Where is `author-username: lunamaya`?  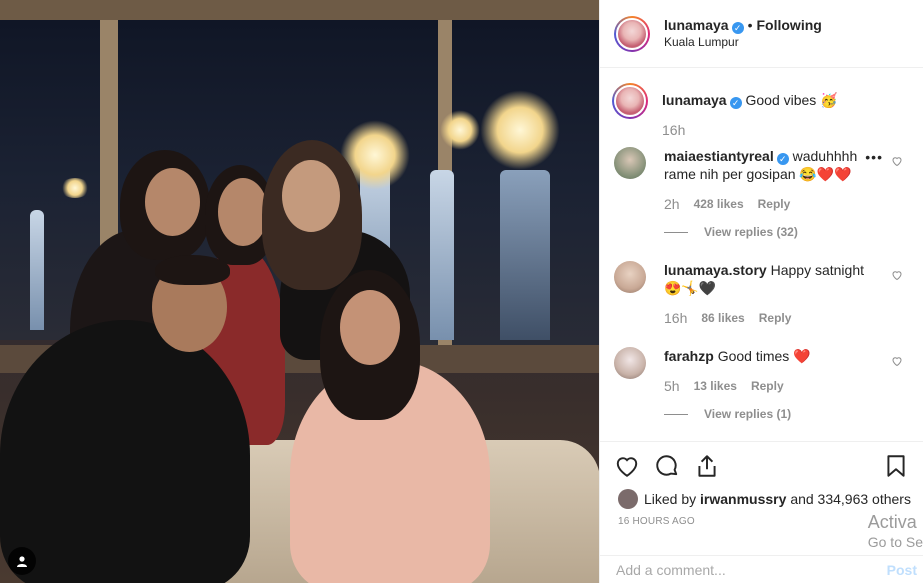 author-username: lunamaya is located at coordinates (696, 25).